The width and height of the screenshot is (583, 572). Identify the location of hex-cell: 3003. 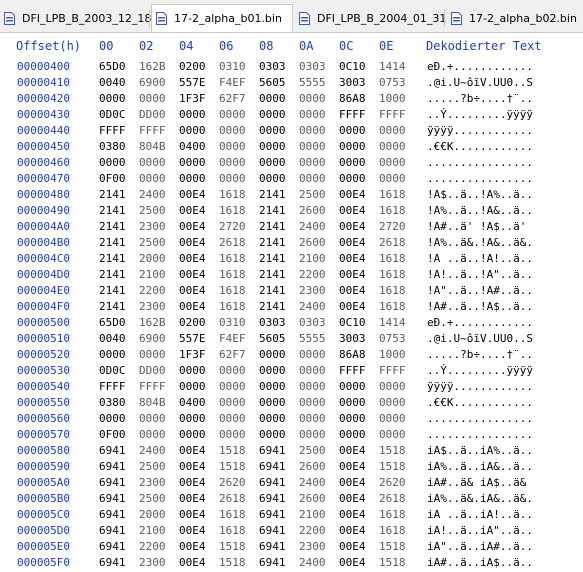
(352, 338).